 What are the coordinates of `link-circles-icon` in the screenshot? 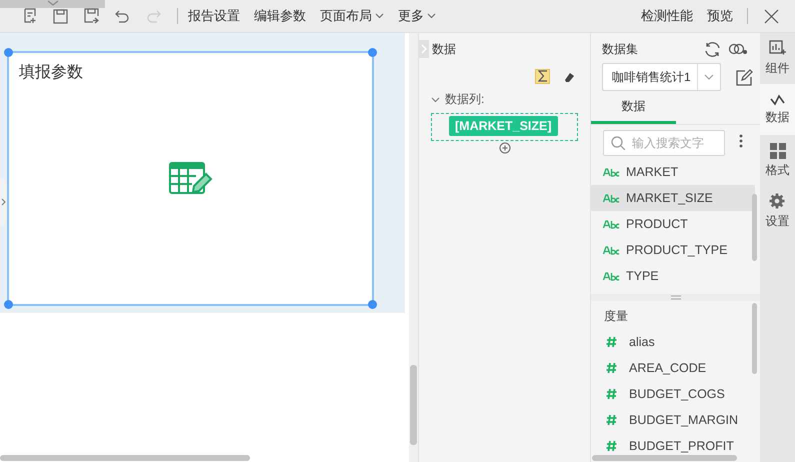 It's located at (738, 49).